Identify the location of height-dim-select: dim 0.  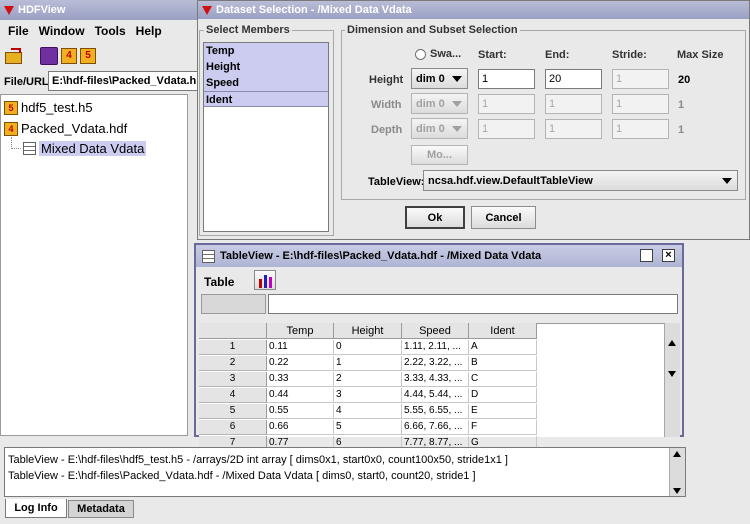
(439, 78).